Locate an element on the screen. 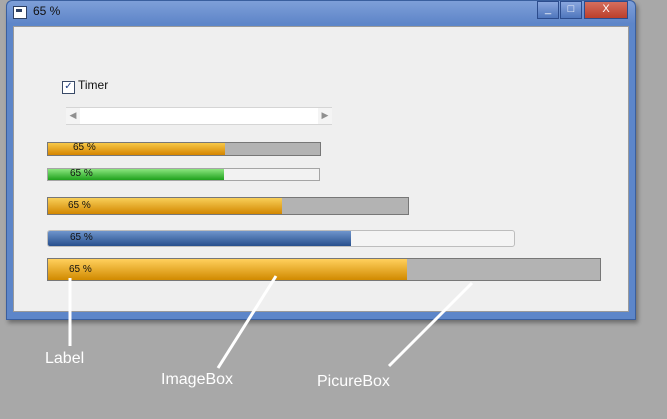 The height and width of the screenshot is (419, 667). window-icon is located at coordinates (20, 12).